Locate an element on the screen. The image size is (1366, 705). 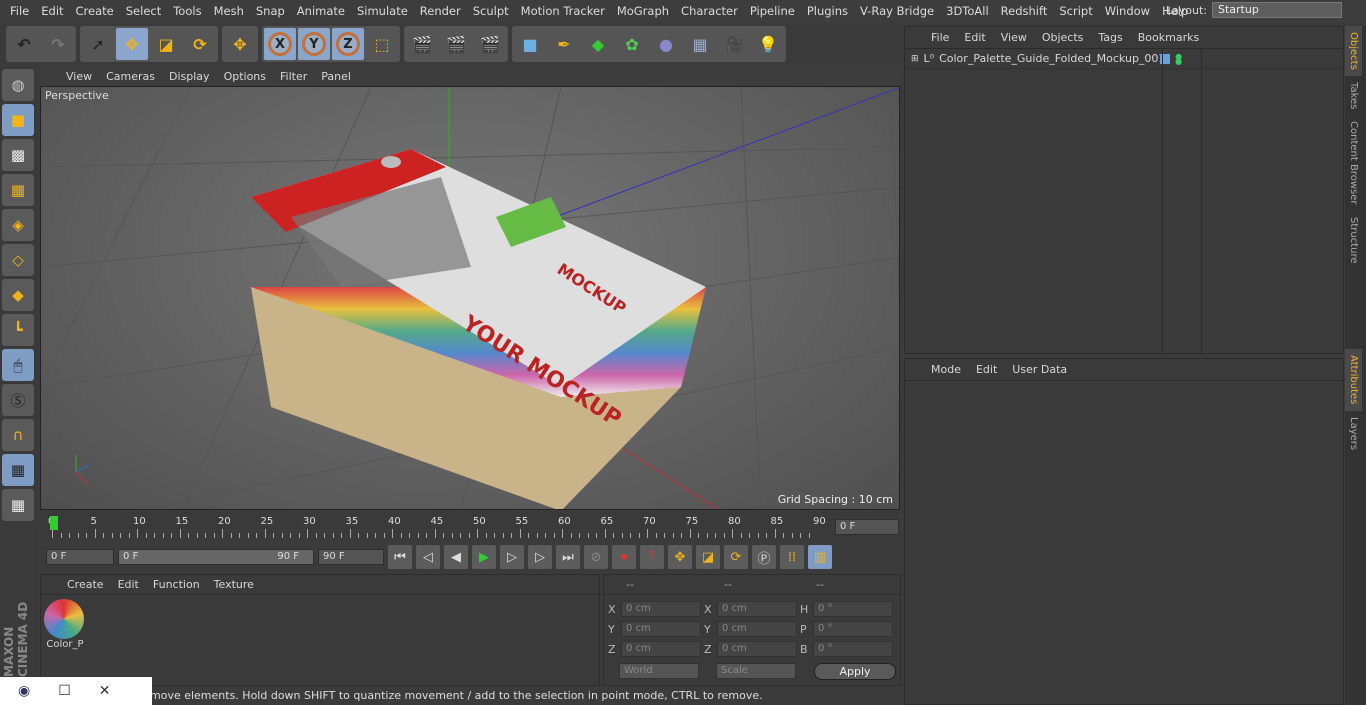
redo-icon: ↷ is located at coordinates (58, 44).